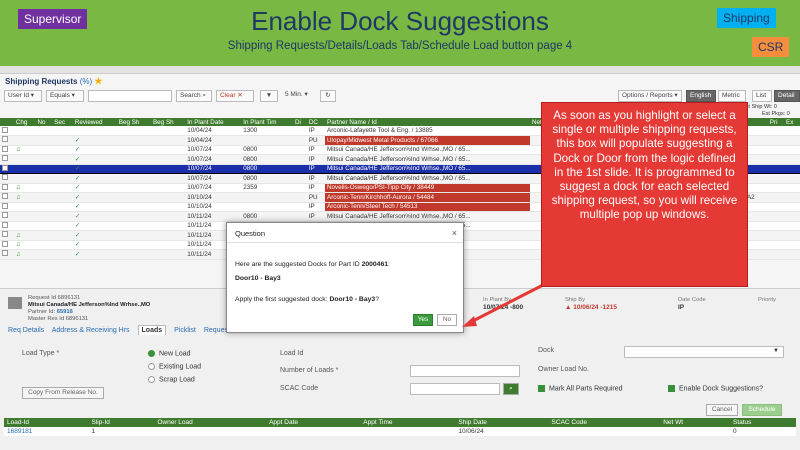 Image resolution: width=800 pixels, height=450 pixels. What do you see at coordinates (174, 366) in the screenshot?
I see `radio-existing-load: Existing Load` at bounding box center [174, 366].